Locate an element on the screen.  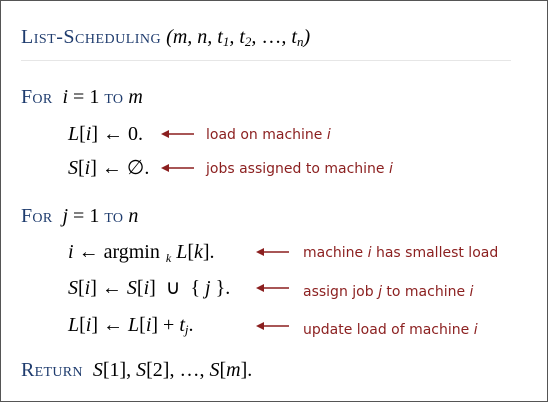
algorithm-title: List-Scheduling (m, n, t1, t2, …, tn) is located at coordinates (165, 38).